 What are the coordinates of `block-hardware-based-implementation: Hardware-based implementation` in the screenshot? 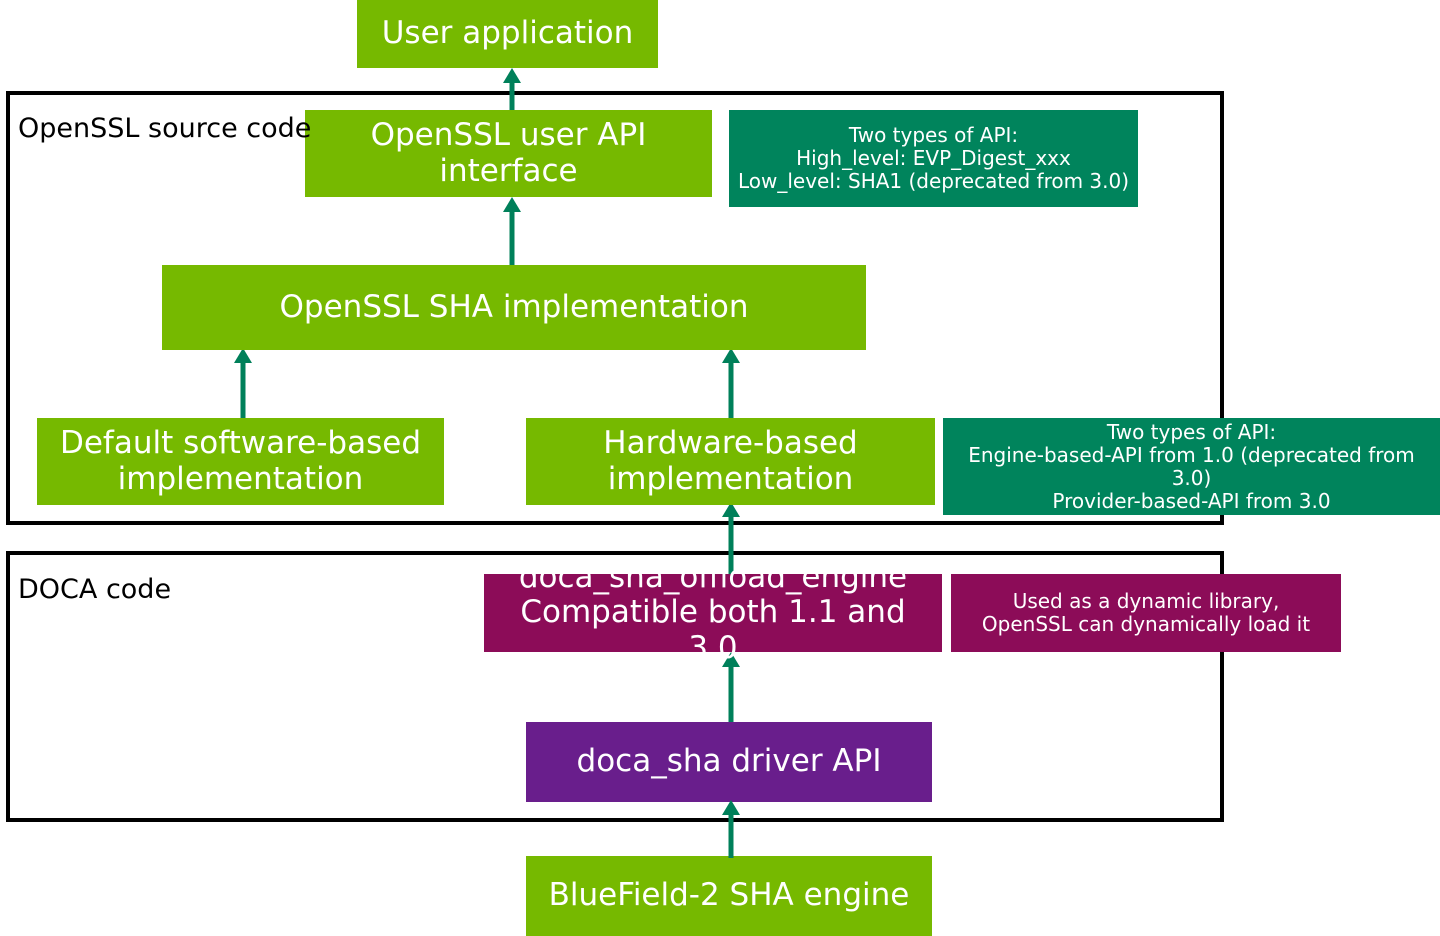 It's located at (730, 461).